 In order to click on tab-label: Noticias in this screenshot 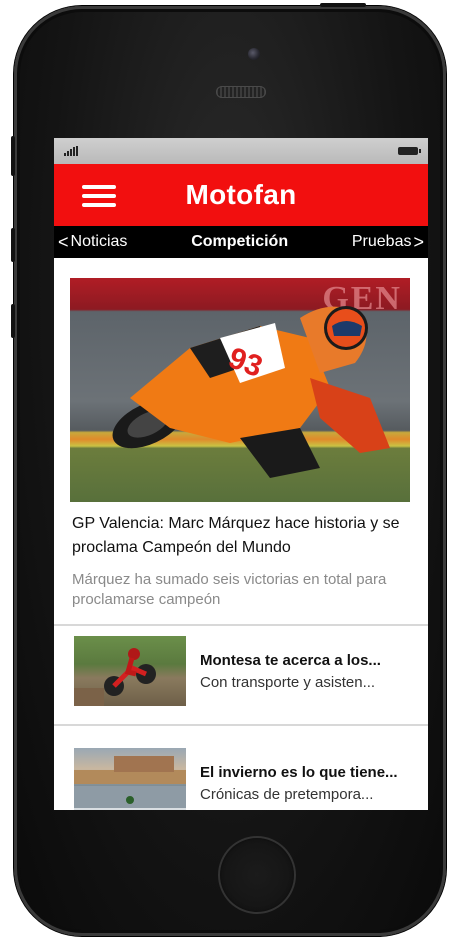, I will do `click(99, 241)`.